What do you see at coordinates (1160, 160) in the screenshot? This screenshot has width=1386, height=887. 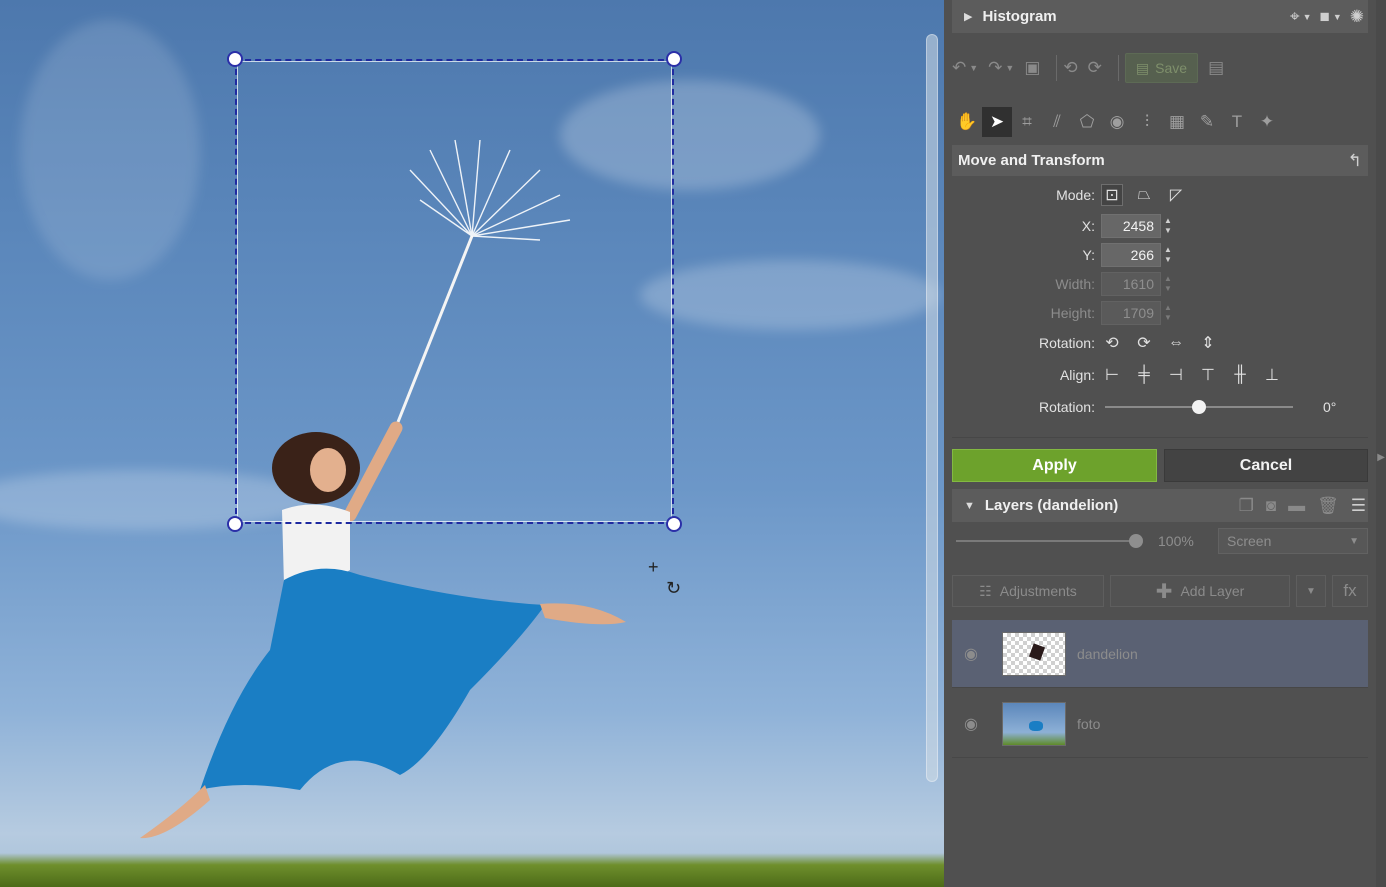 I see `move-transform-header: Move and Transform ↰` at bounding box center [1160, 160].